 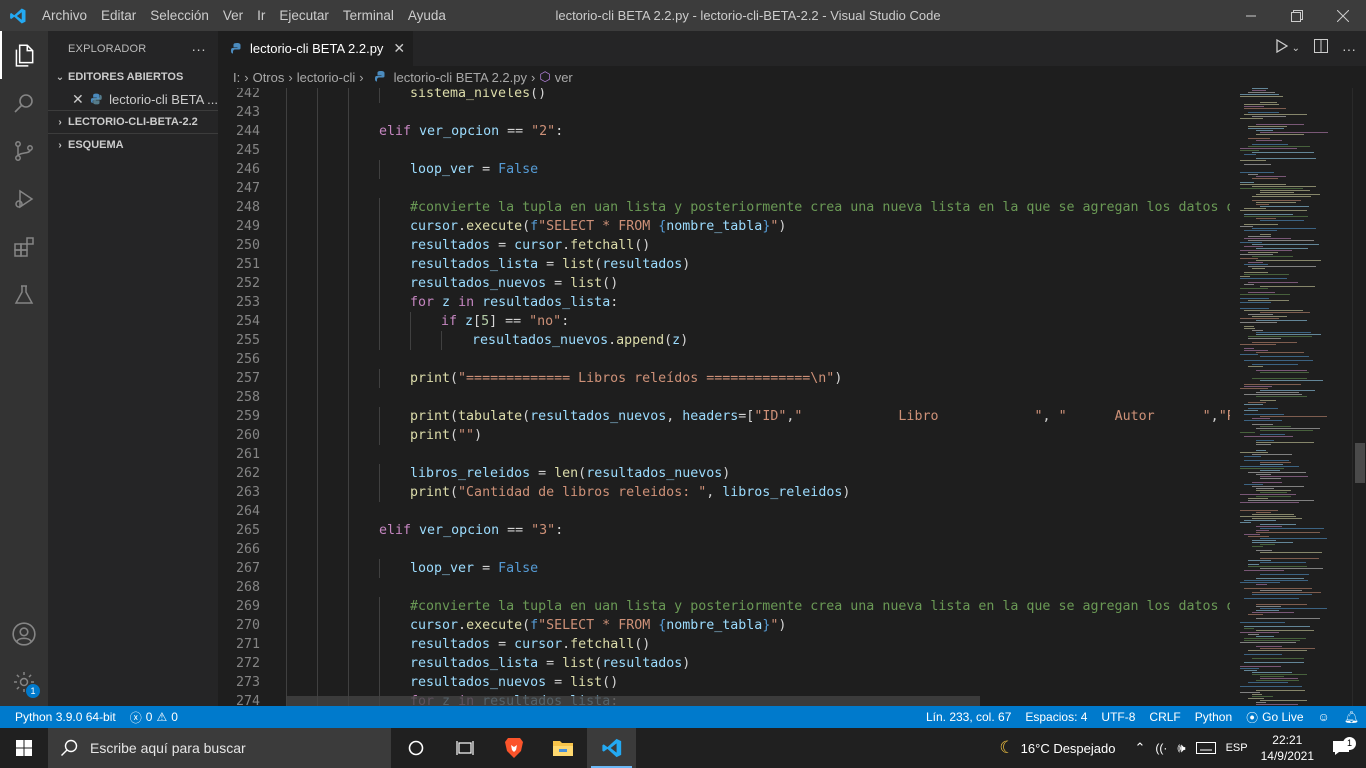 I want to click on file-explorer-icon, so click(x=562, y=748).